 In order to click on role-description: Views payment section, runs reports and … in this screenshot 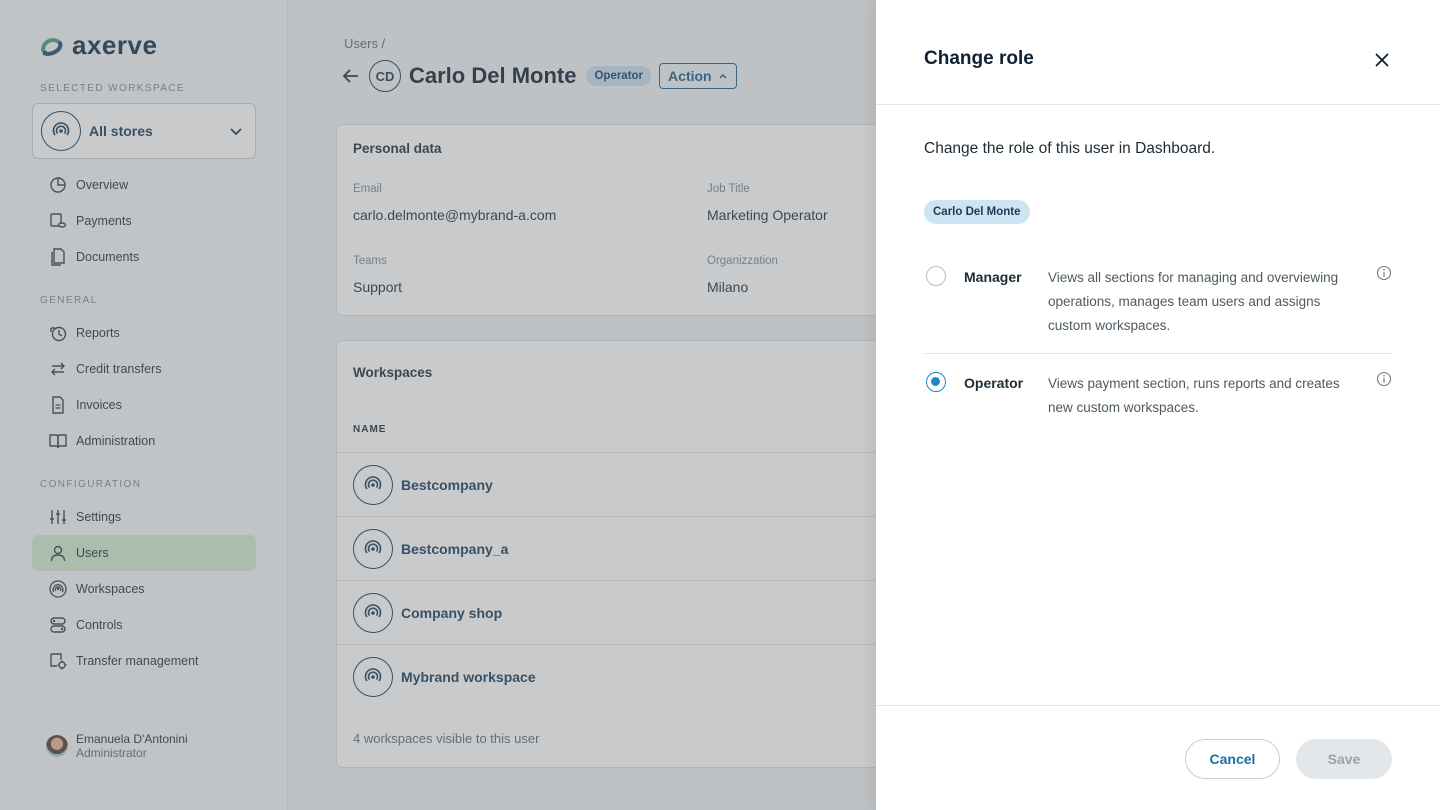, I will do `click(1194, 395)`.